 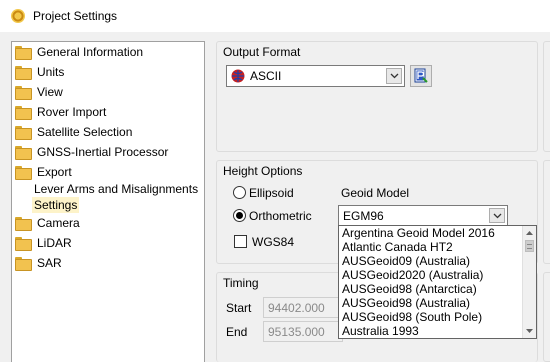 What do you see at coordinates (239, 308) in the screenshot?
I see `start-label: Start` at bounding box center [239, 308].